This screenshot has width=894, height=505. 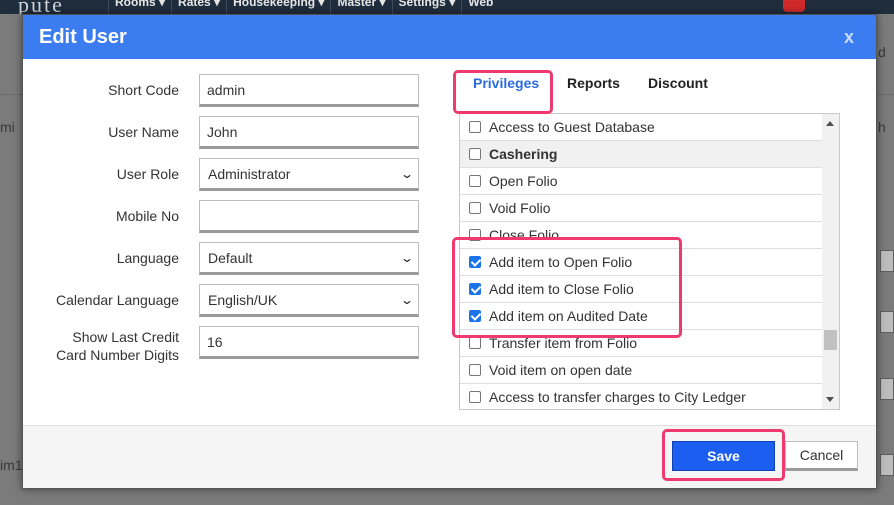 I want to click on tab-privileges: Privileges, so click(x=506, y=83).